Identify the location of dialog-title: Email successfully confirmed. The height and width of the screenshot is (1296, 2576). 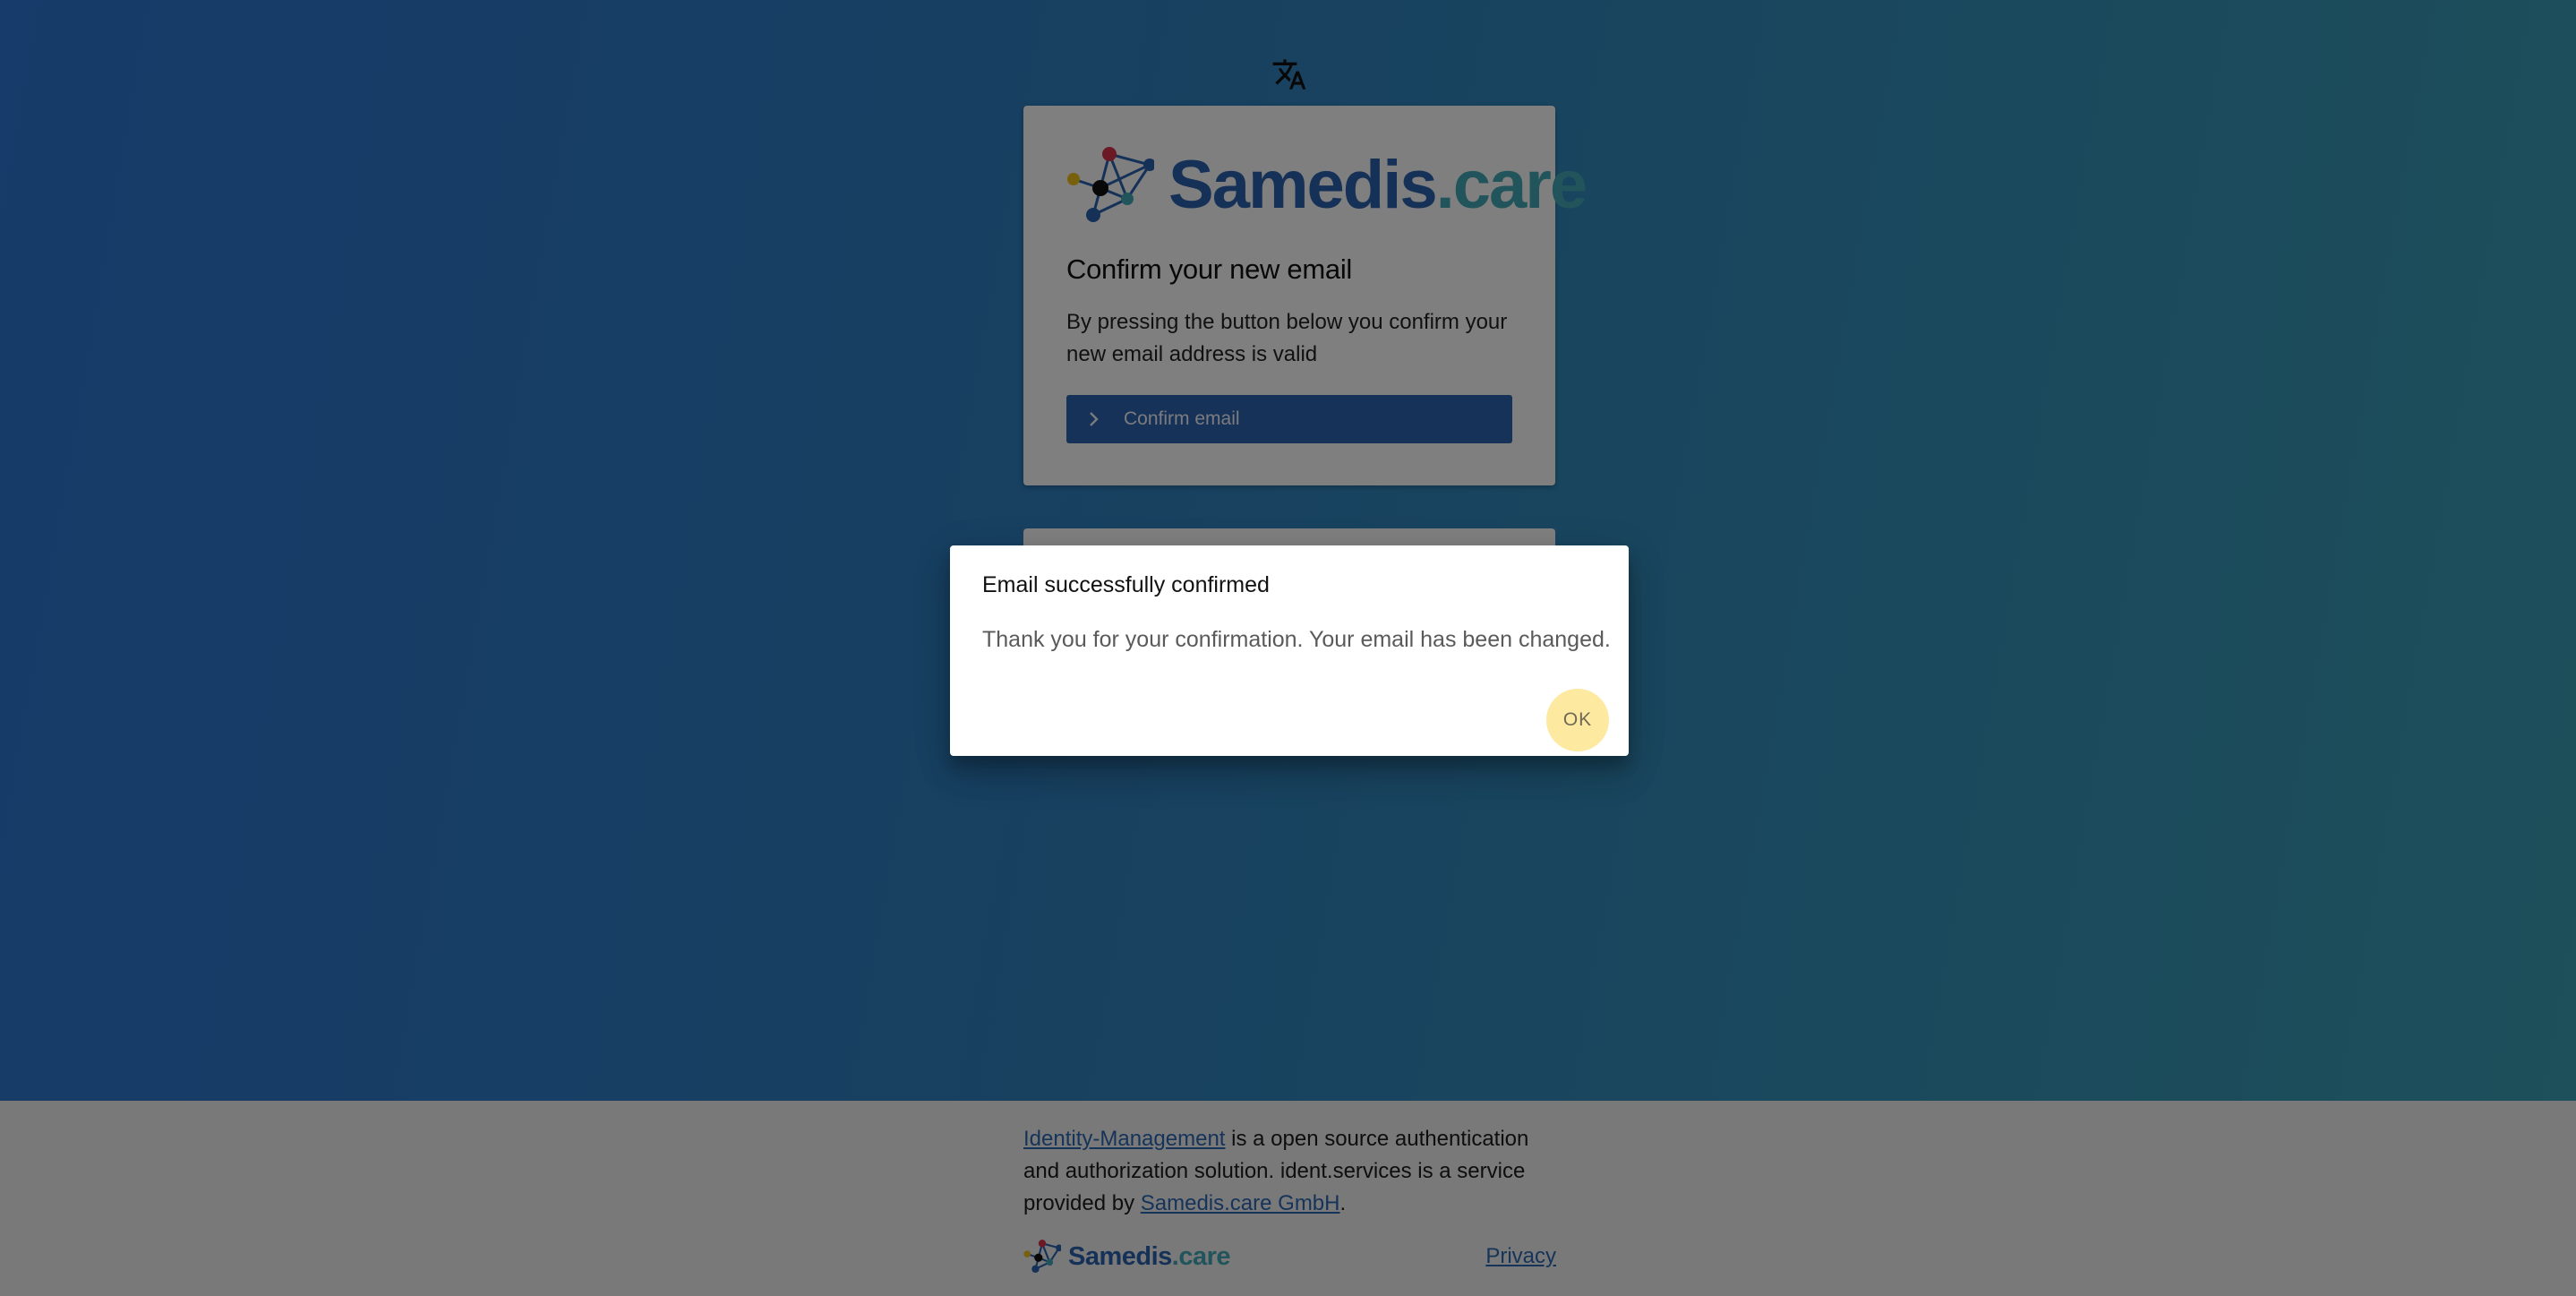
(1126, 584).